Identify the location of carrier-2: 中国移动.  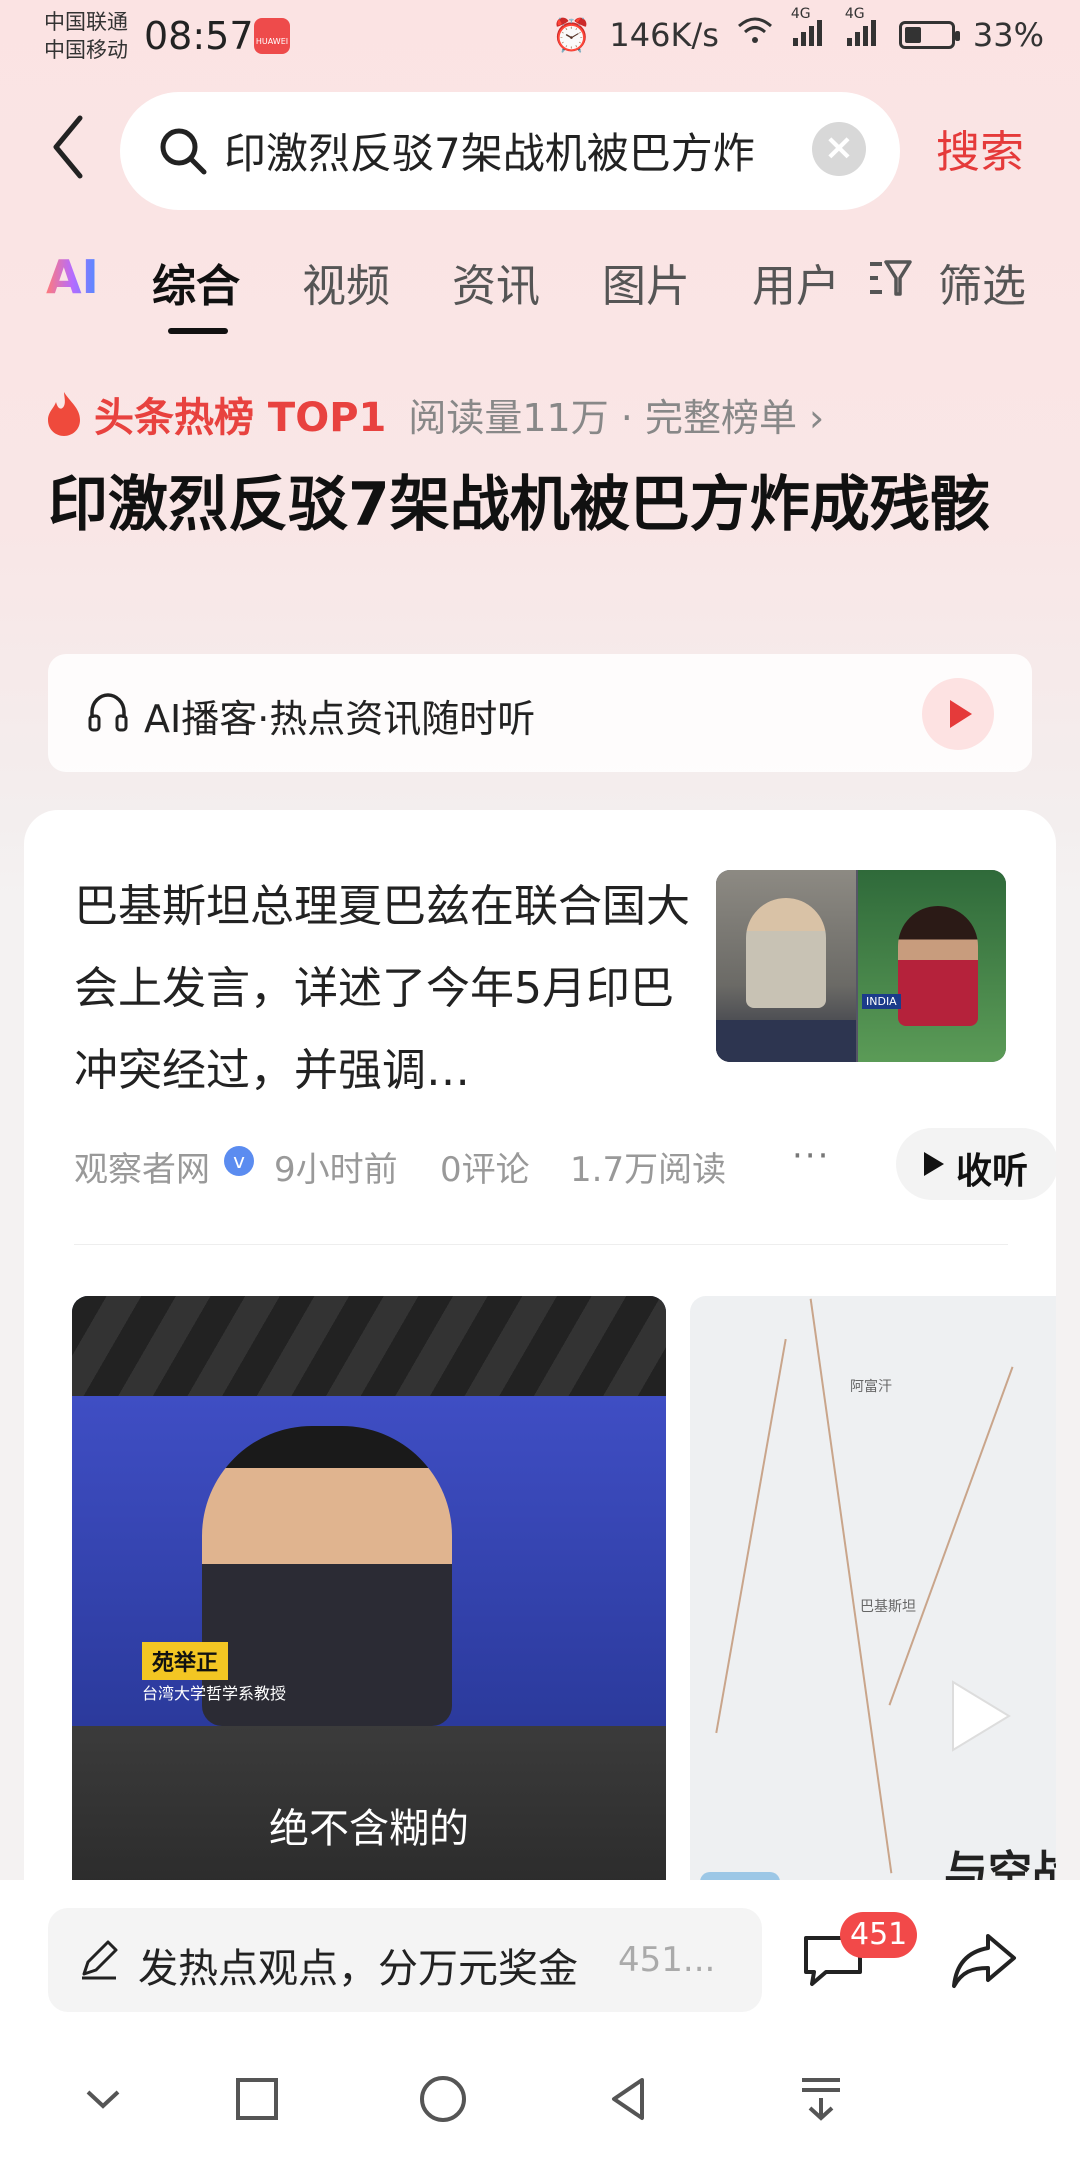
(86, 50).